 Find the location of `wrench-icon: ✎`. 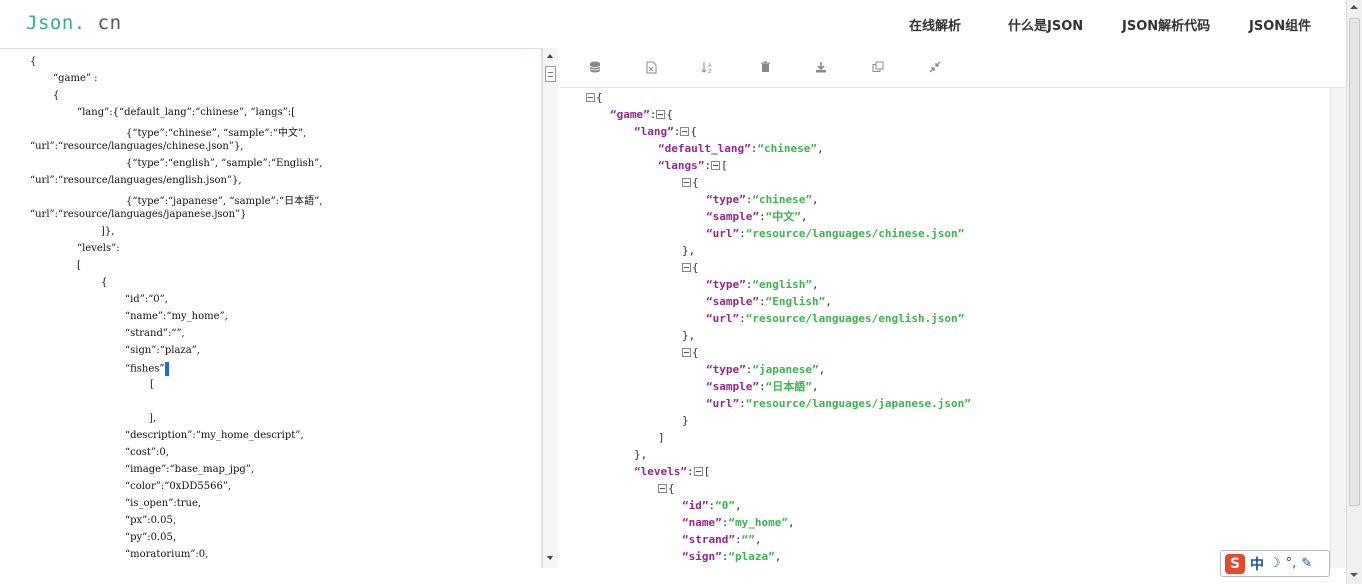

wrench-icon: ✎ is located at coordinates (1306, 563).